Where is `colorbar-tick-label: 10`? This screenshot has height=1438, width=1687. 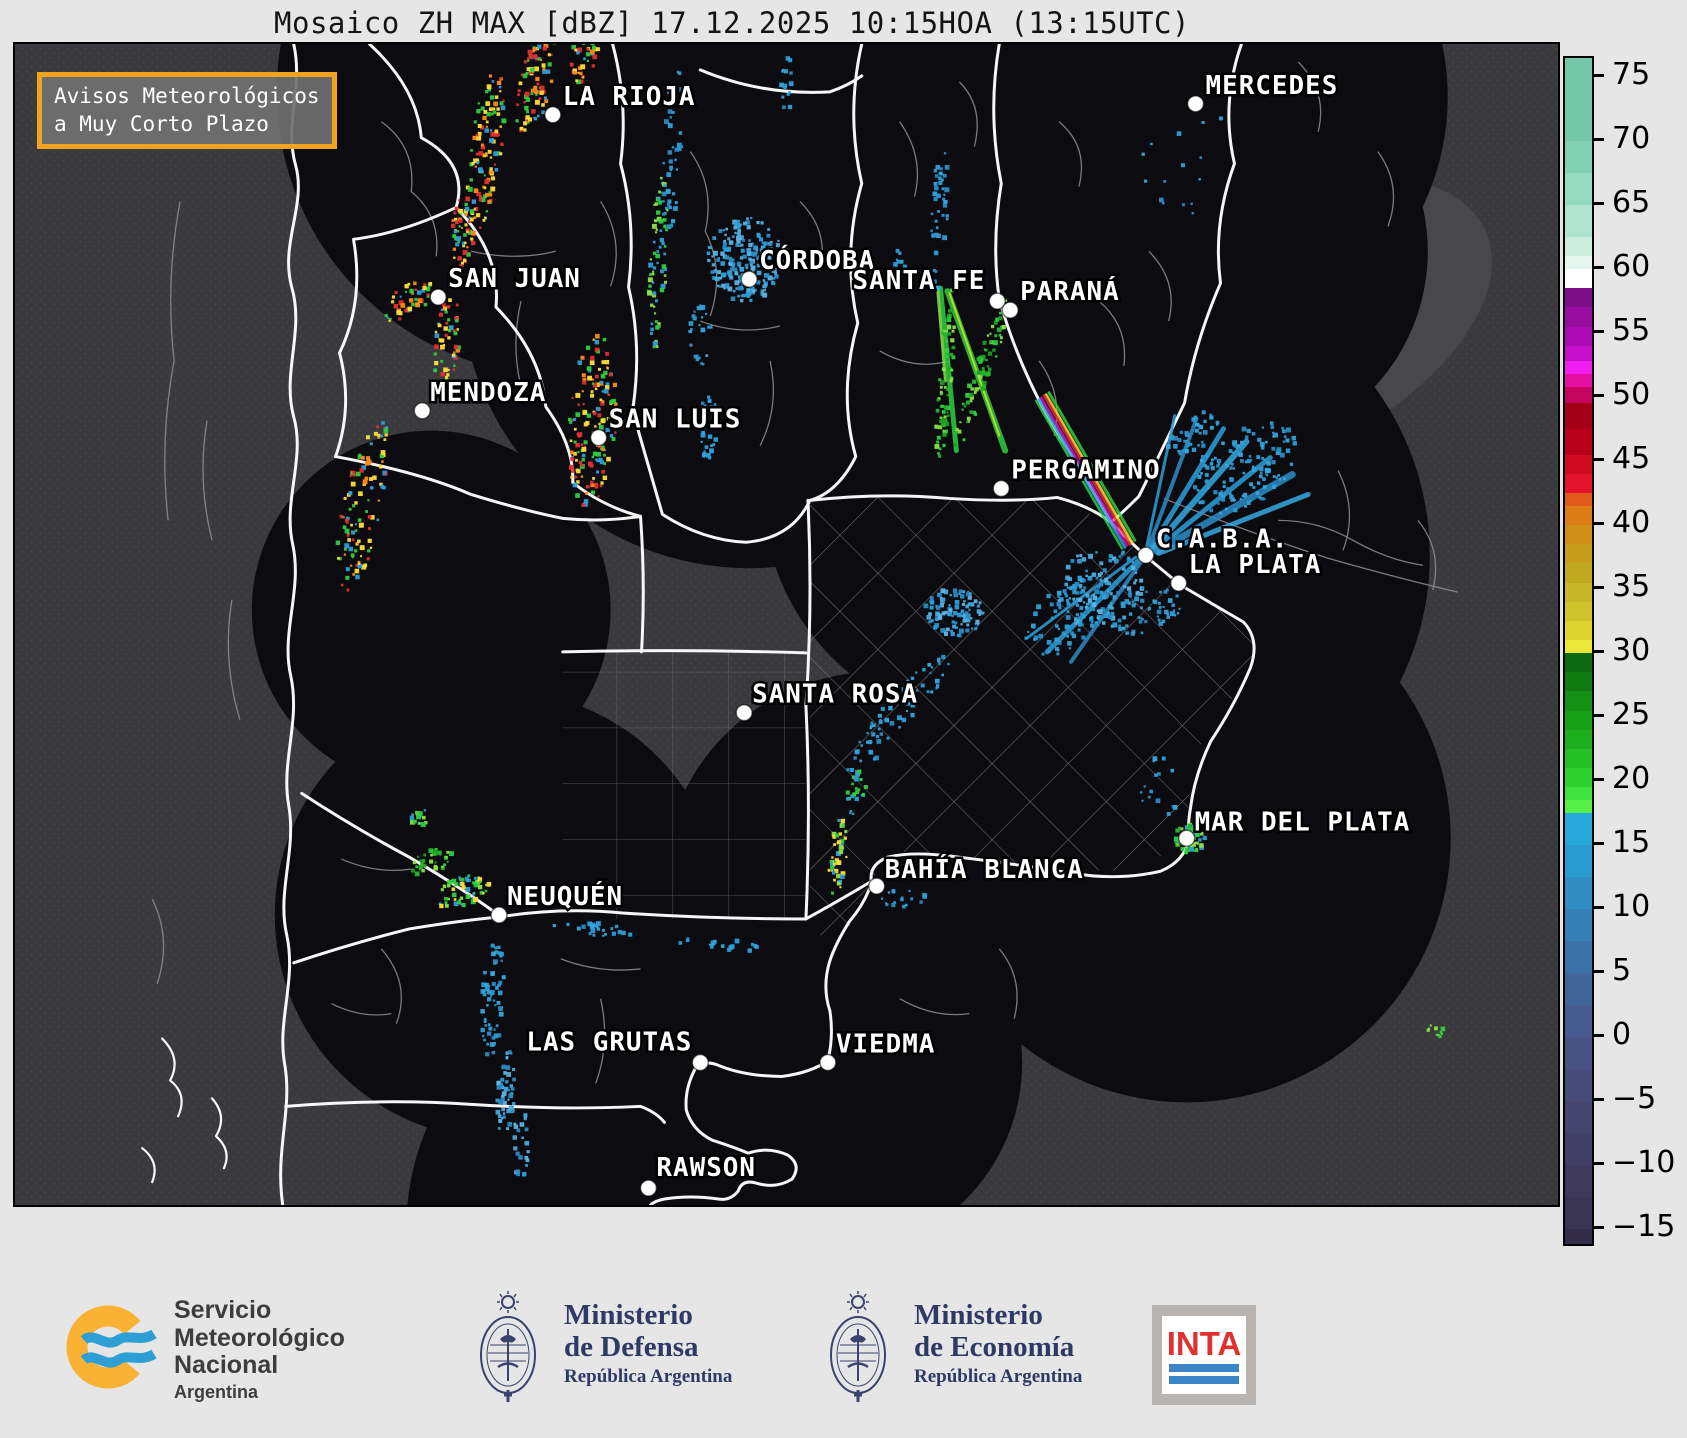
colorbar-tick-label: 10 is located at coordinates (1631, 906).